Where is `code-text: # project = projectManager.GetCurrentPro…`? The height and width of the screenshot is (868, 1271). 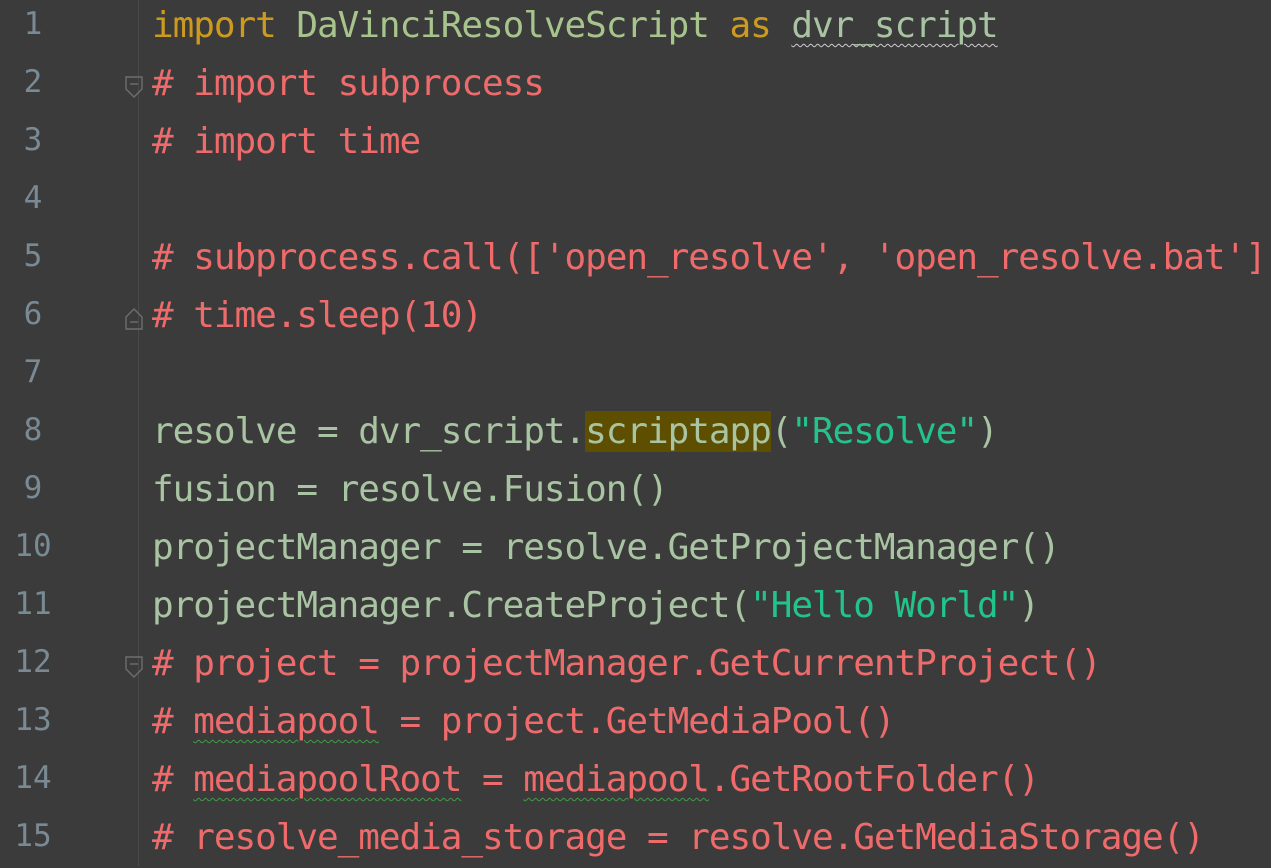 code-text: # project = projectManager.GetCurrentPro… is located at coordinates (627, 664).